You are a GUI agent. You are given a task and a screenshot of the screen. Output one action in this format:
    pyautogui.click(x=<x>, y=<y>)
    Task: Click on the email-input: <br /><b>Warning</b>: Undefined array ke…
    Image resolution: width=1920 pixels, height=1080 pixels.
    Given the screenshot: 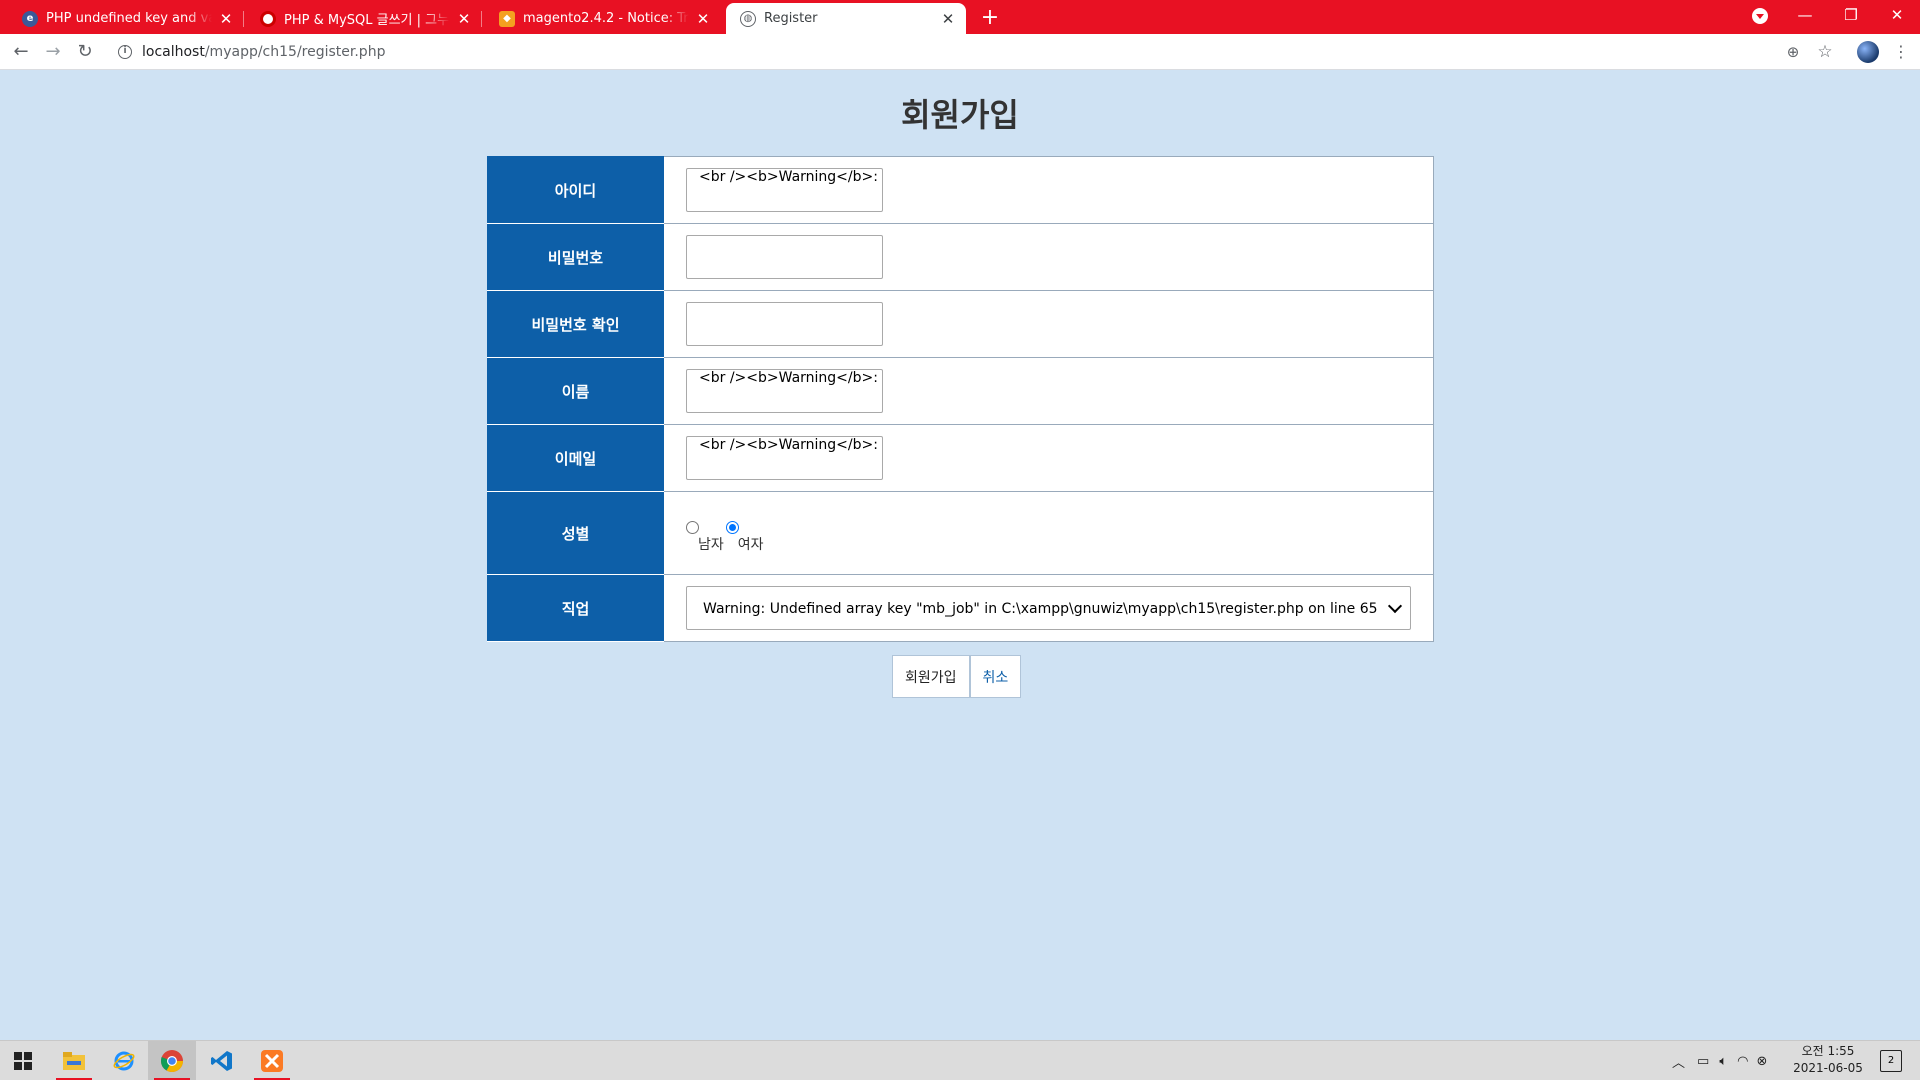 What is the action you would take?
    pyautogui.click(x=784, y=458)
    